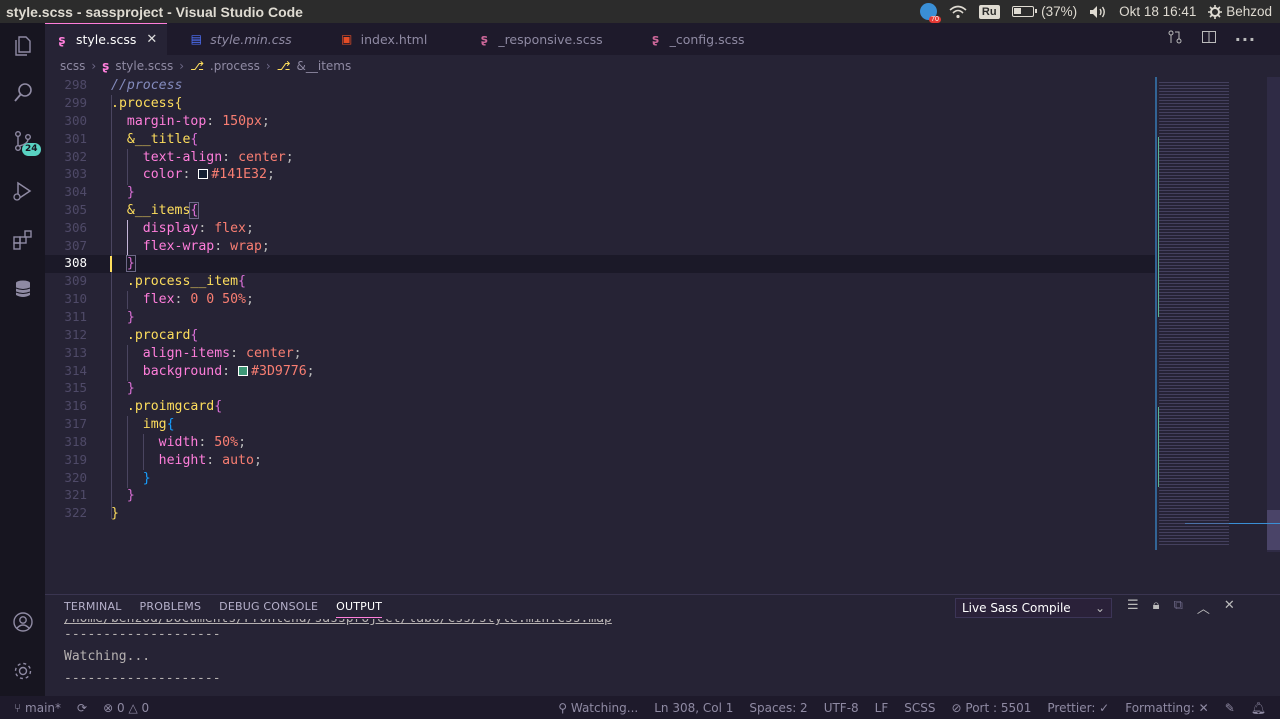 This screenshot has height=719, width=1280. I want to click on tab-index-html: ▣ index.html, so click(370, 39).